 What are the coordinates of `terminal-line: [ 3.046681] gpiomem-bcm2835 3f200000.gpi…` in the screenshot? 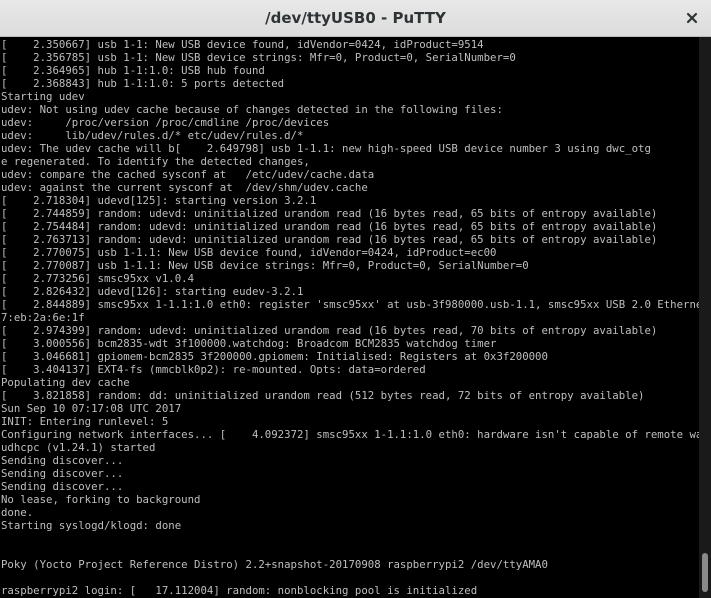 It's located at (274, 356).